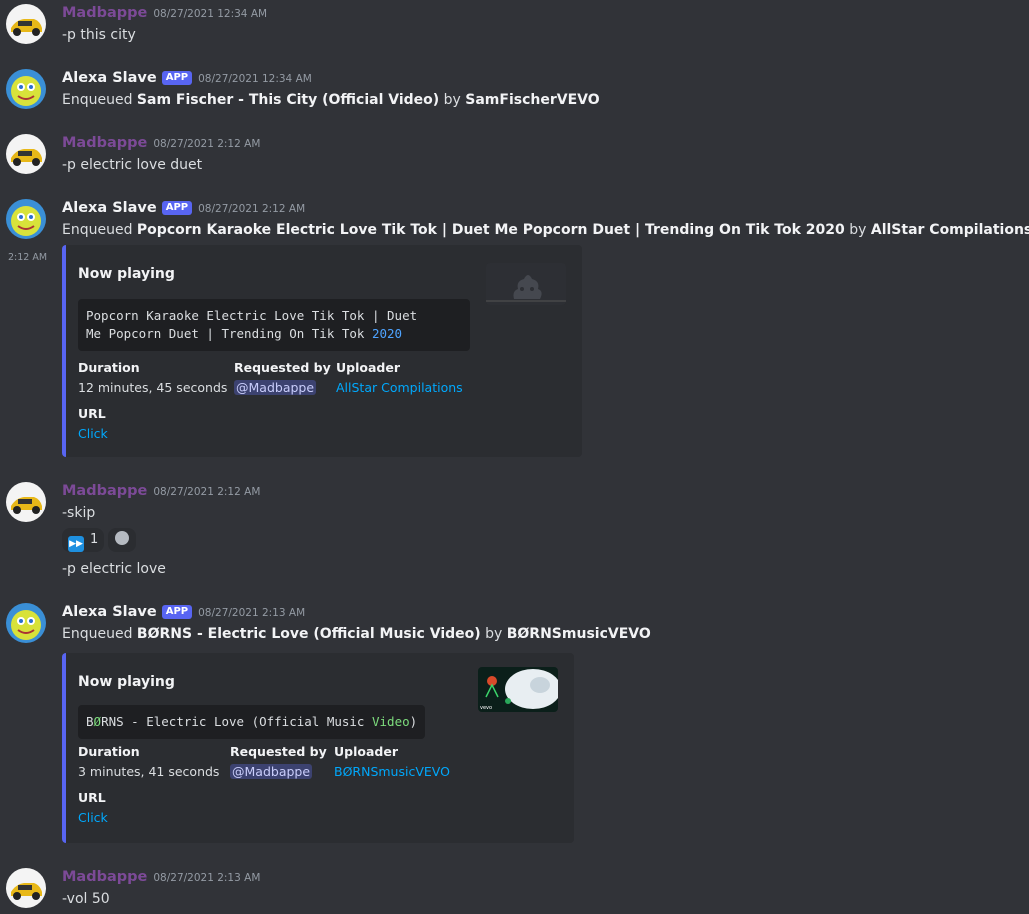  I want to click on reactions-bar: ▶▶ 1, so click(101, 540).